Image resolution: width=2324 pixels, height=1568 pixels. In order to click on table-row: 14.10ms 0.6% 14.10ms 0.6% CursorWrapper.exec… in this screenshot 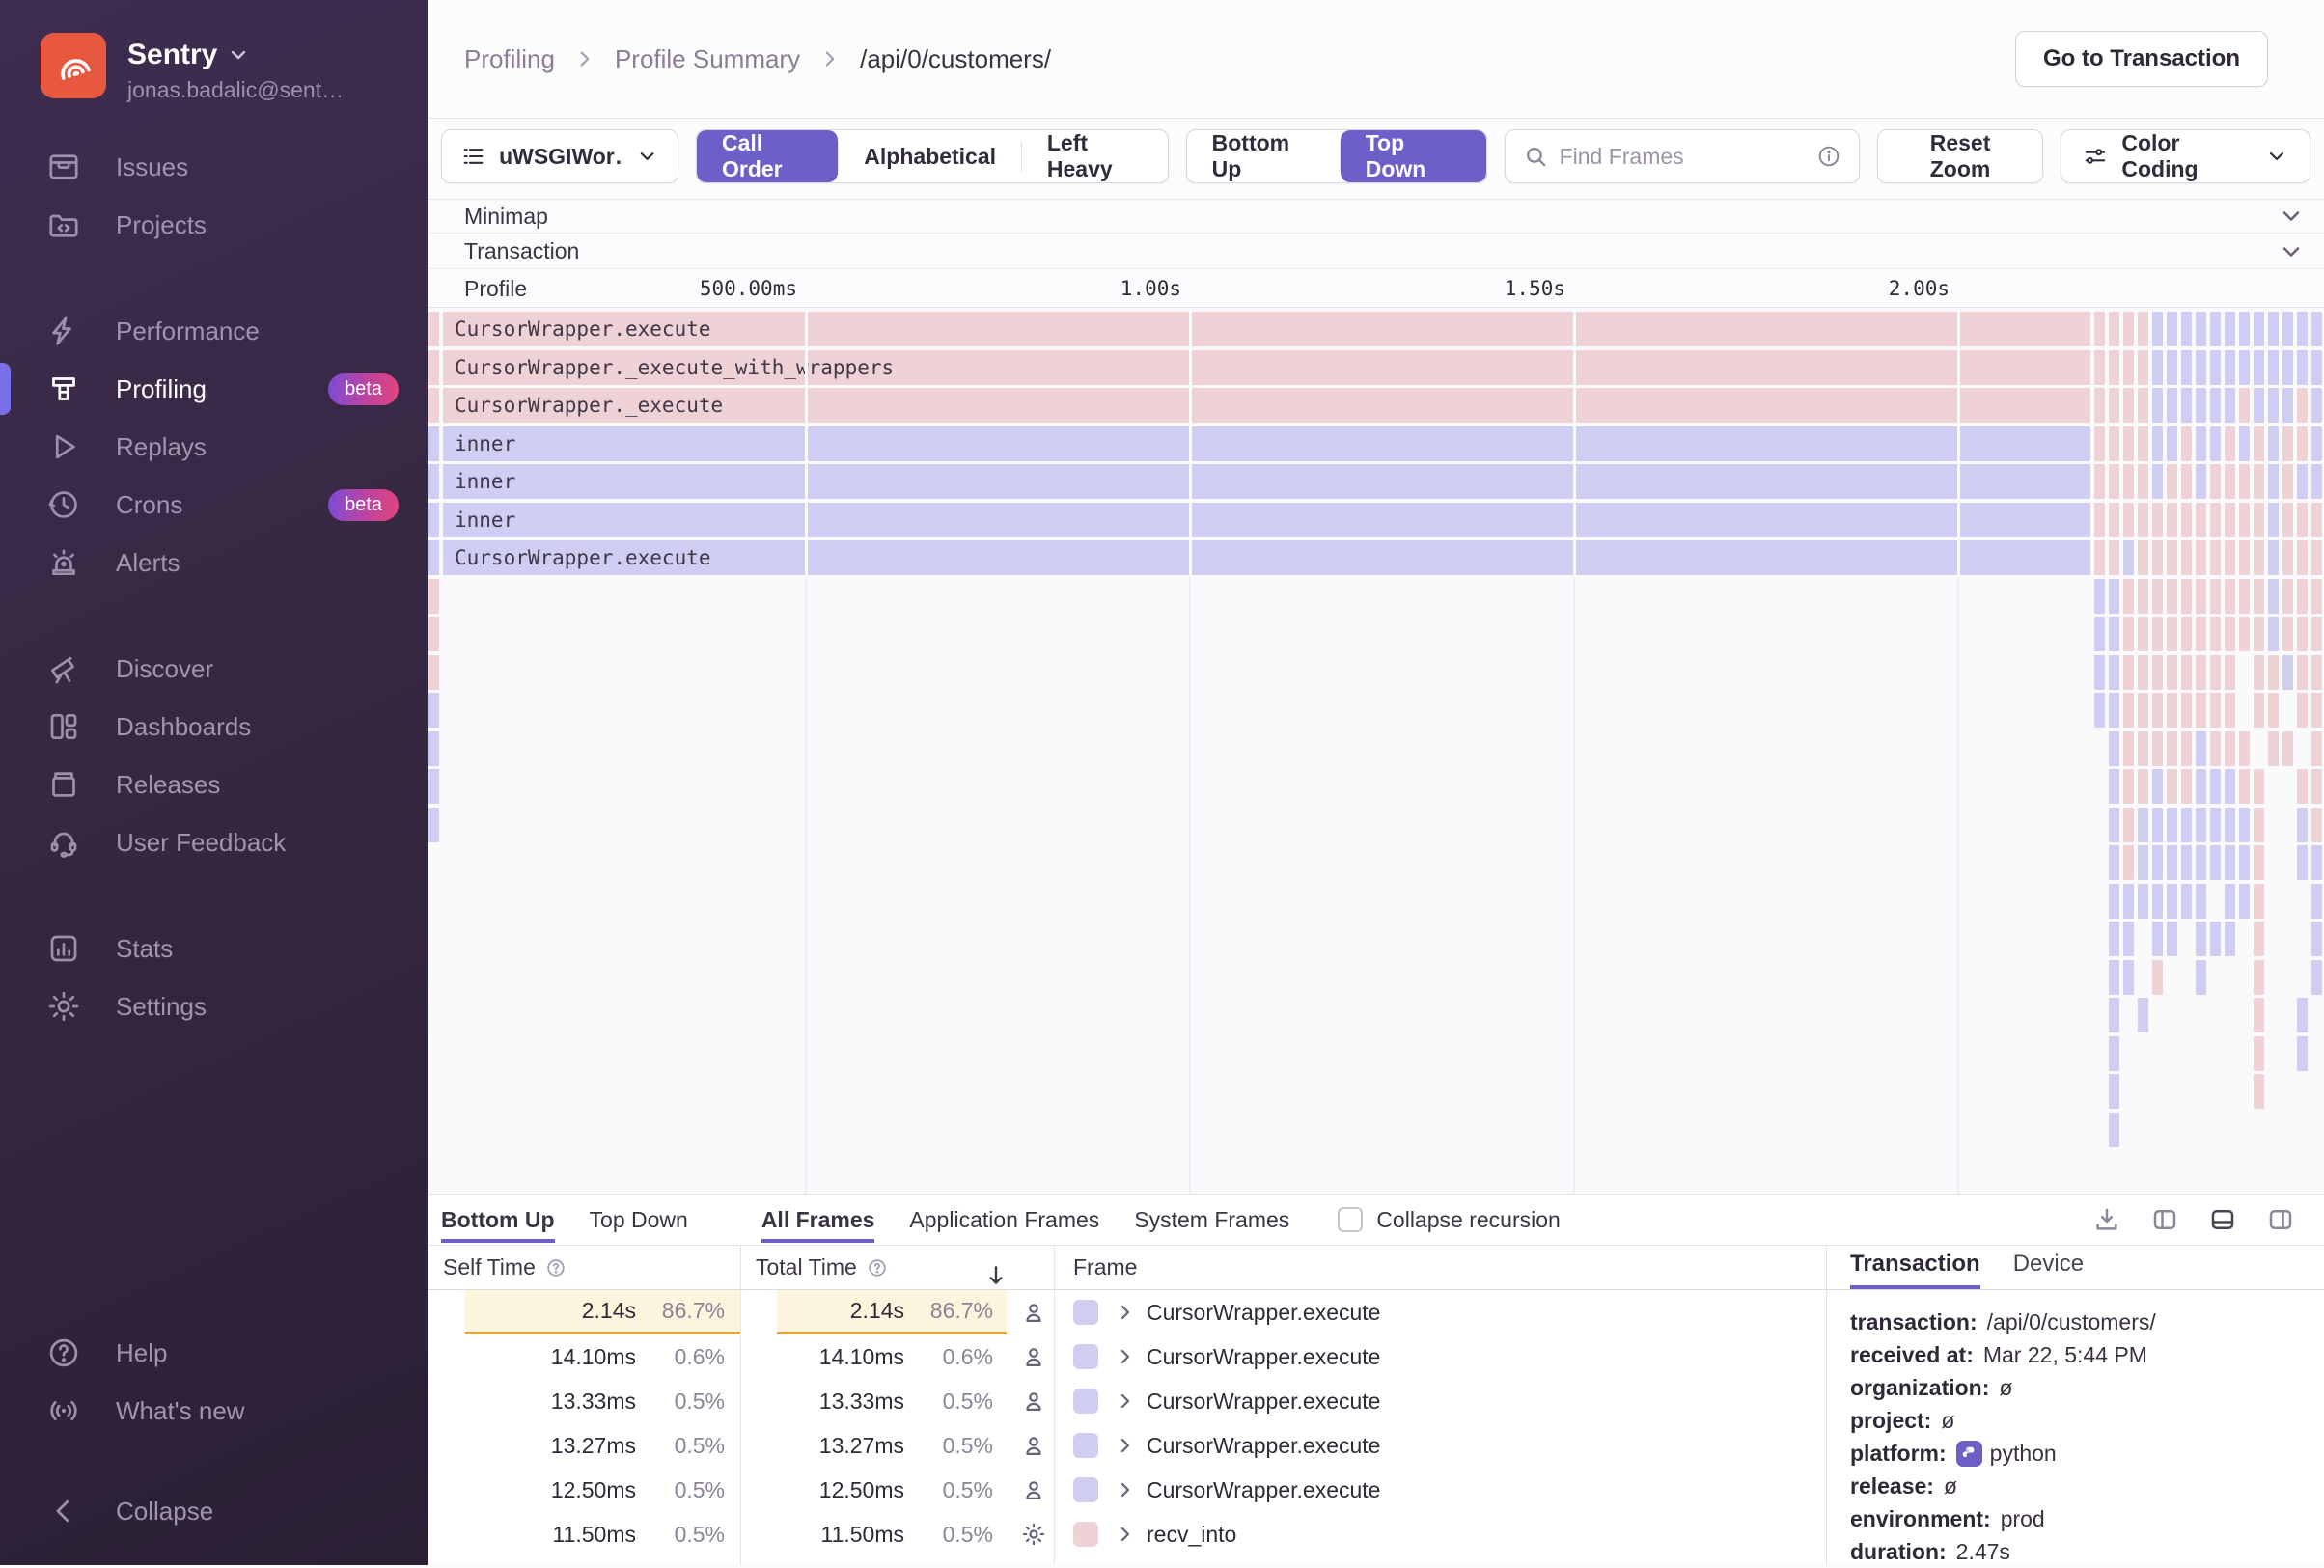, I will do `click(1127, 1356)`.